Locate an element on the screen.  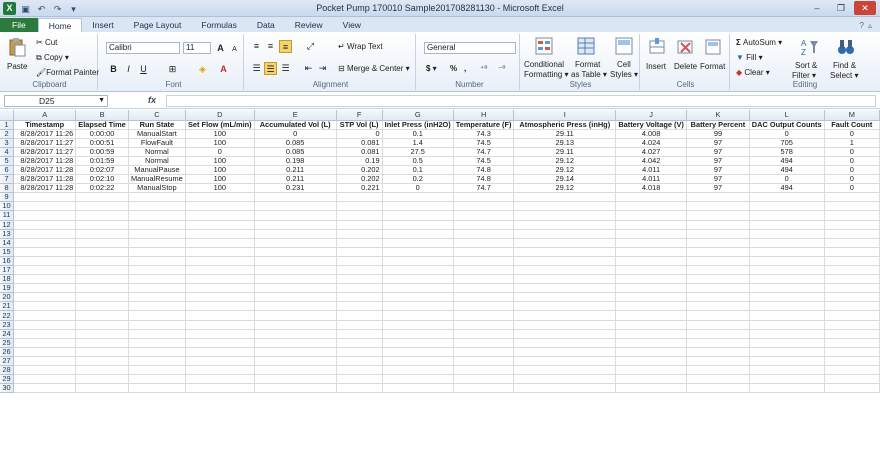
align-top-icon: ≡ is located at coordinates (256, 46).